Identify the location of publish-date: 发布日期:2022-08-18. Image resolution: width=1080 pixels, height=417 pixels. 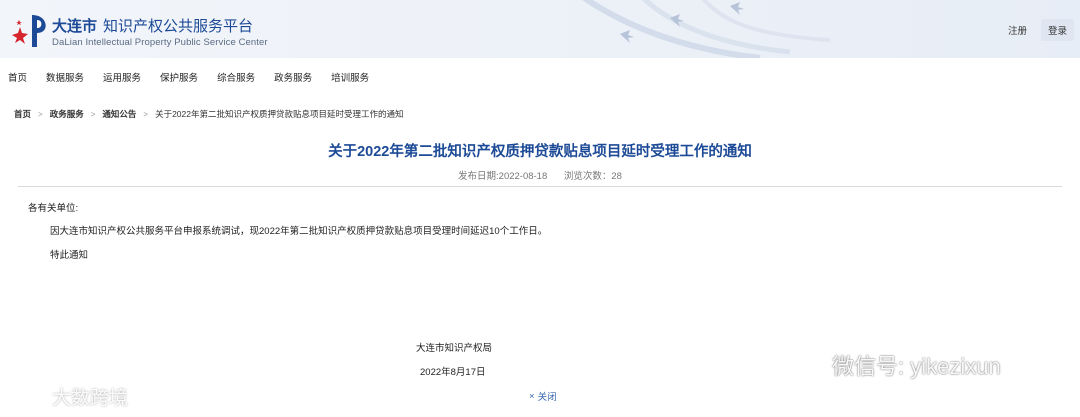
(503, 176).